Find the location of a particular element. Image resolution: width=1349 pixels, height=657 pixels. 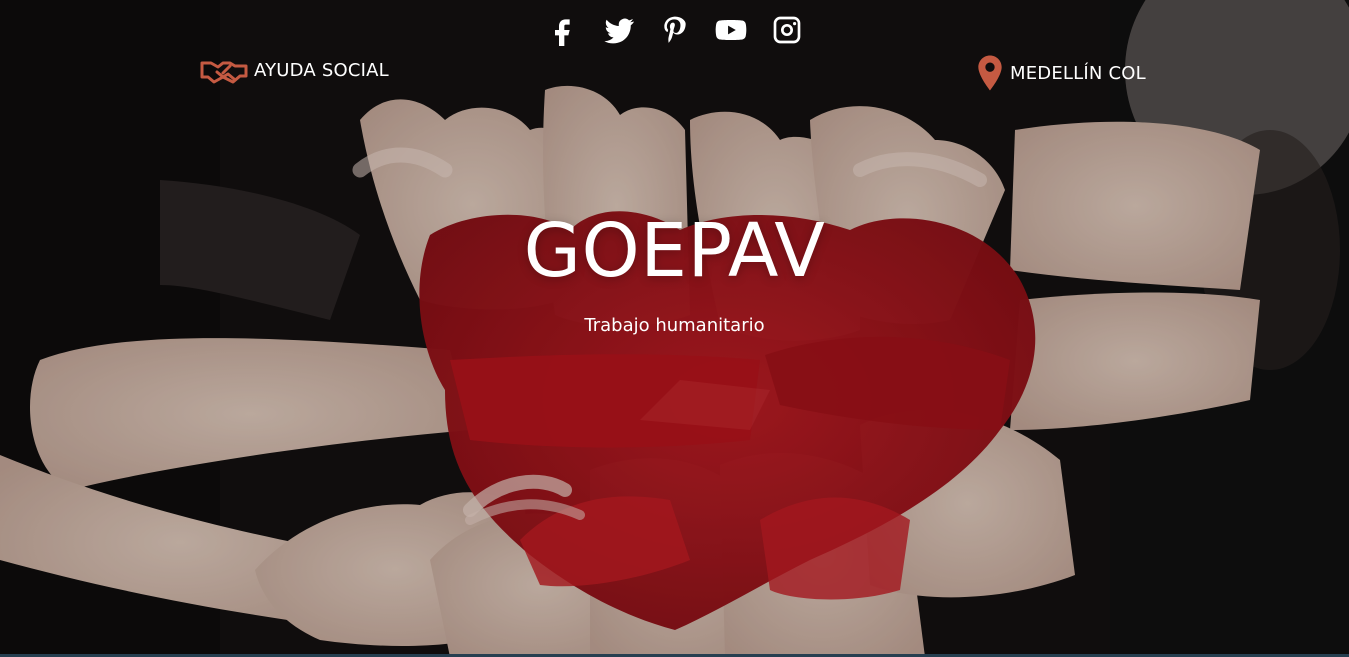

instagram-icon is located at coordinates (786, 30).